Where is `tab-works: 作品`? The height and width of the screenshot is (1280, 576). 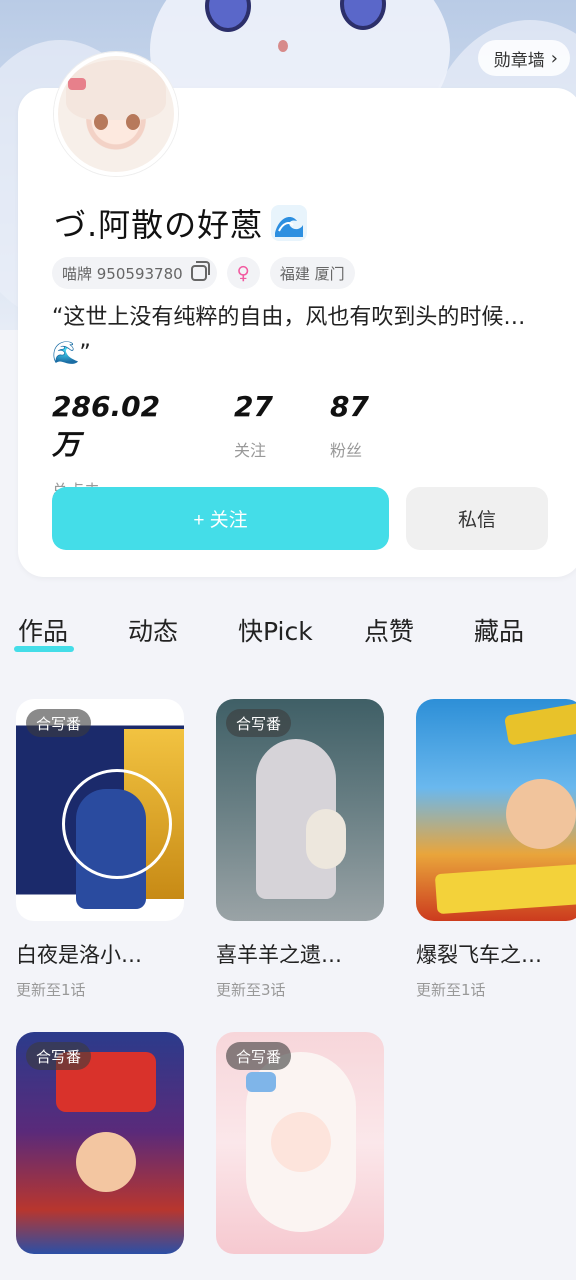
tab-works: 作品 is located at coordinates (44, 632).